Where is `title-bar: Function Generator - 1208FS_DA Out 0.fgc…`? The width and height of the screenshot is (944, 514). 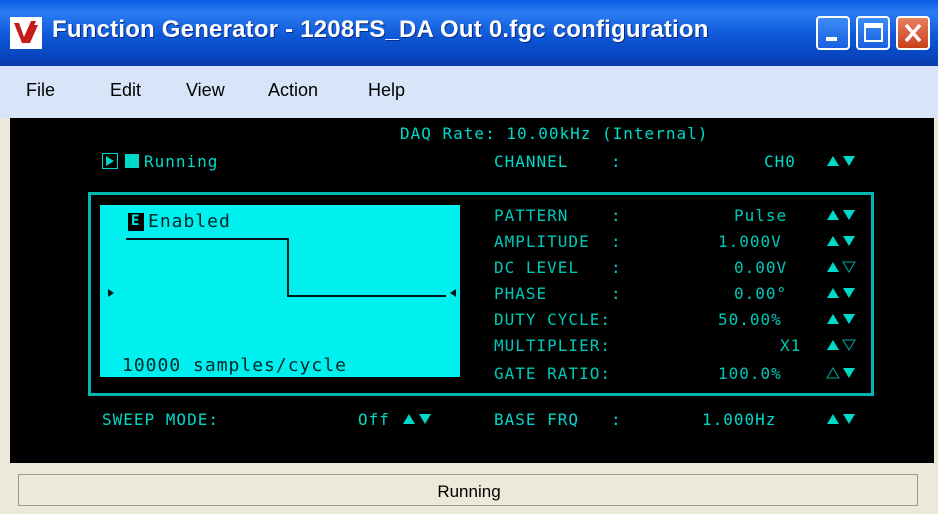
title-bar: Function Generator - 1208FS_DA Out 0.fgc… is located at coordinates (469, 33).